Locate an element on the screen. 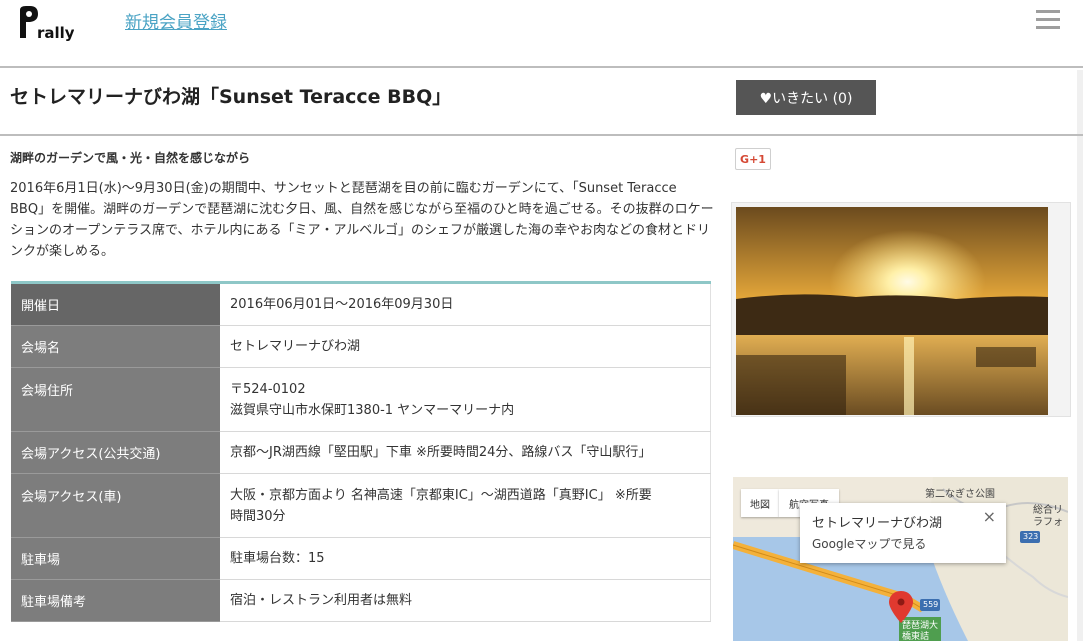  detail-value: 宿泊・レストラン利用者は無料 is located at coordinates (465, 600).